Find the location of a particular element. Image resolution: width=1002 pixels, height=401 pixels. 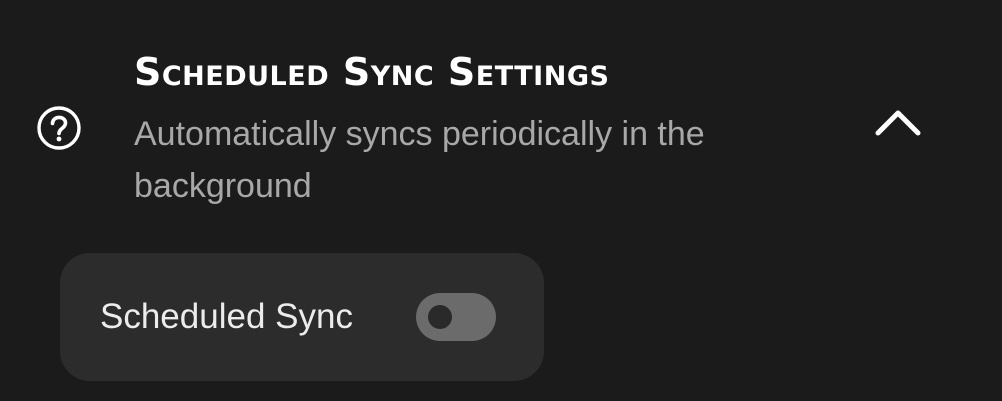

collapse-button is located at coordinates (898, 124).